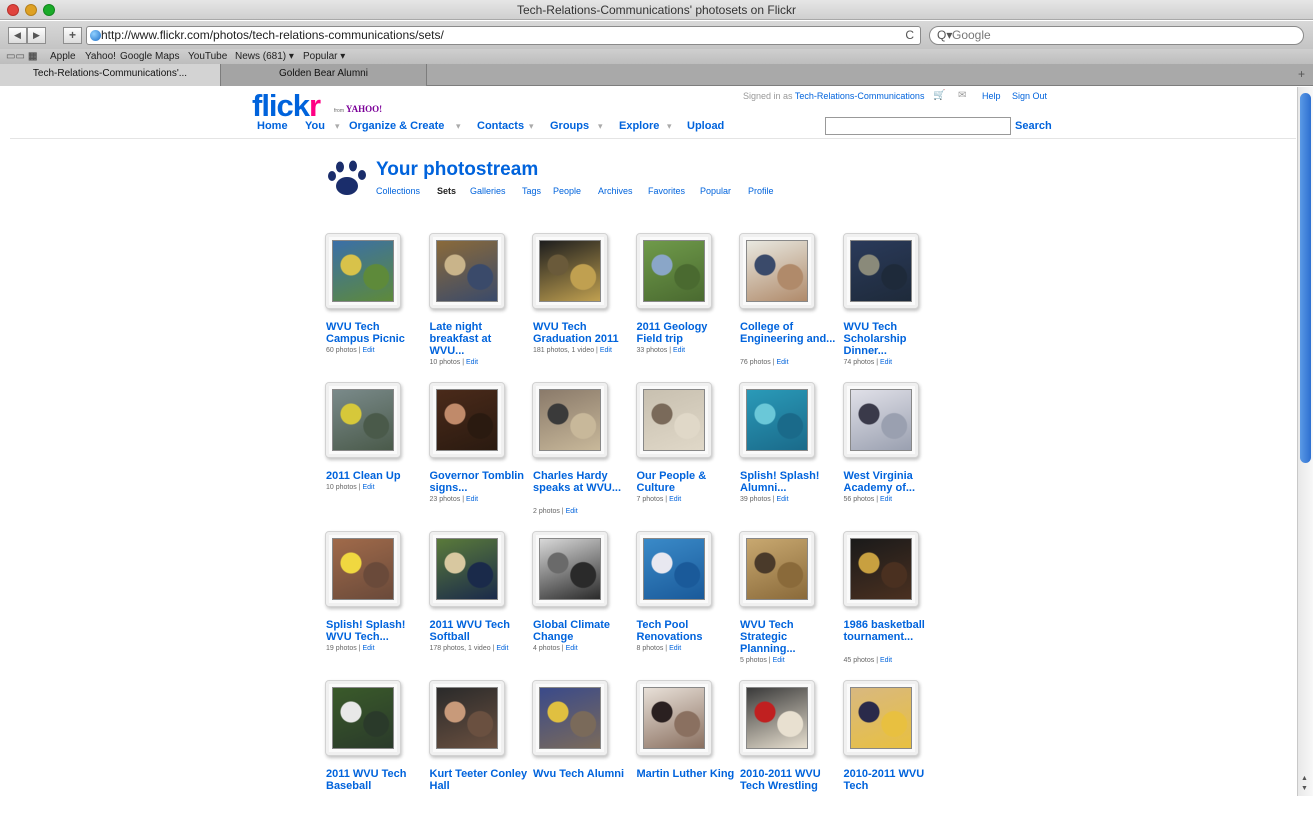  Describe the element at coordinates (860, 96) in the screenshot. I see `user-link: Tech-Relations-Communications` at that location.